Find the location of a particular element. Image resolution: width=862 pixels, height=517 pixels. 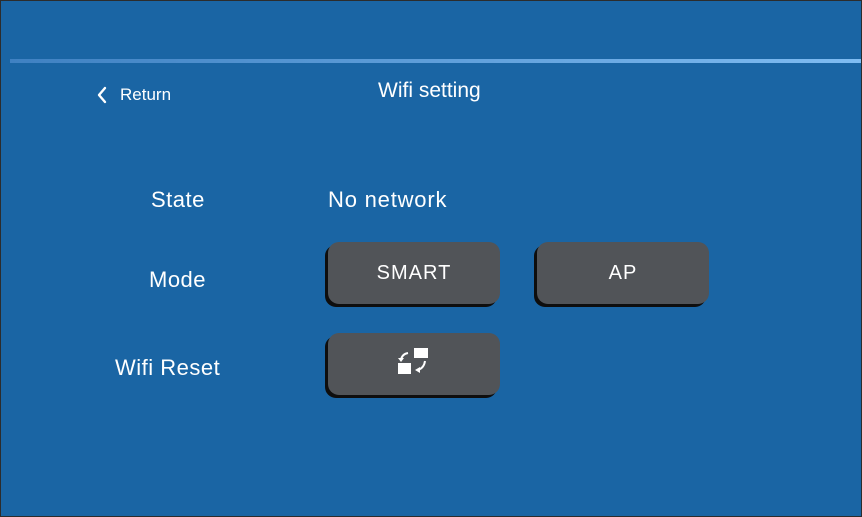

mode-smart-button: SMART is located at coordinates (414, 273).